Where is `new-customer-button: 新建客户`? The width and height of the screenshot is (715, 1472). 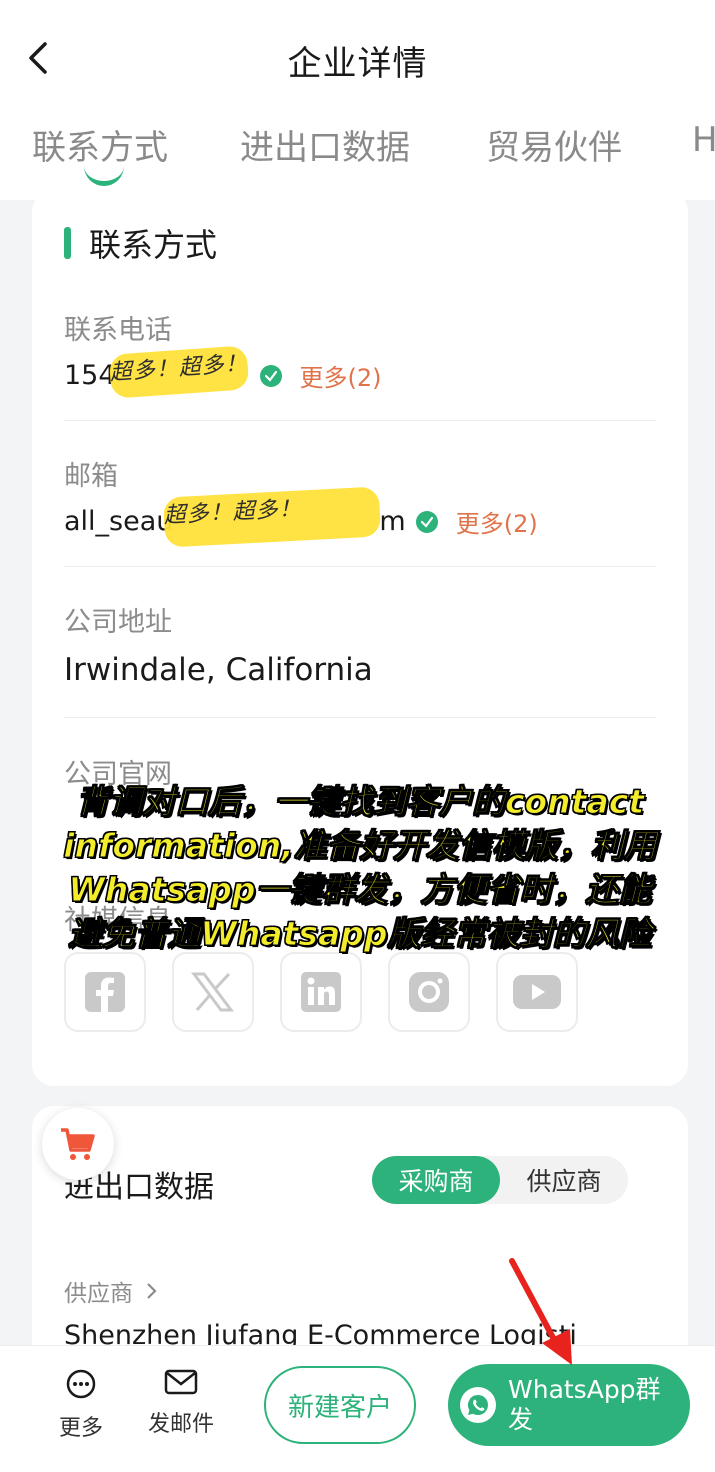
new-customer-button: 新建客户 is located at coordinates (340, 1405).